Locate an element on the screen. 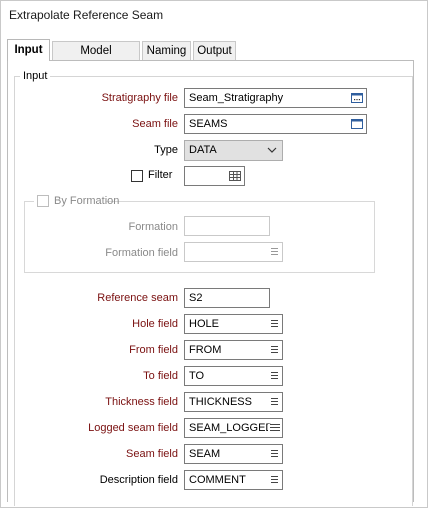 This screenshot has height=508, width=428. seam-file-label: Seam file is located at coordinates (155, 124).